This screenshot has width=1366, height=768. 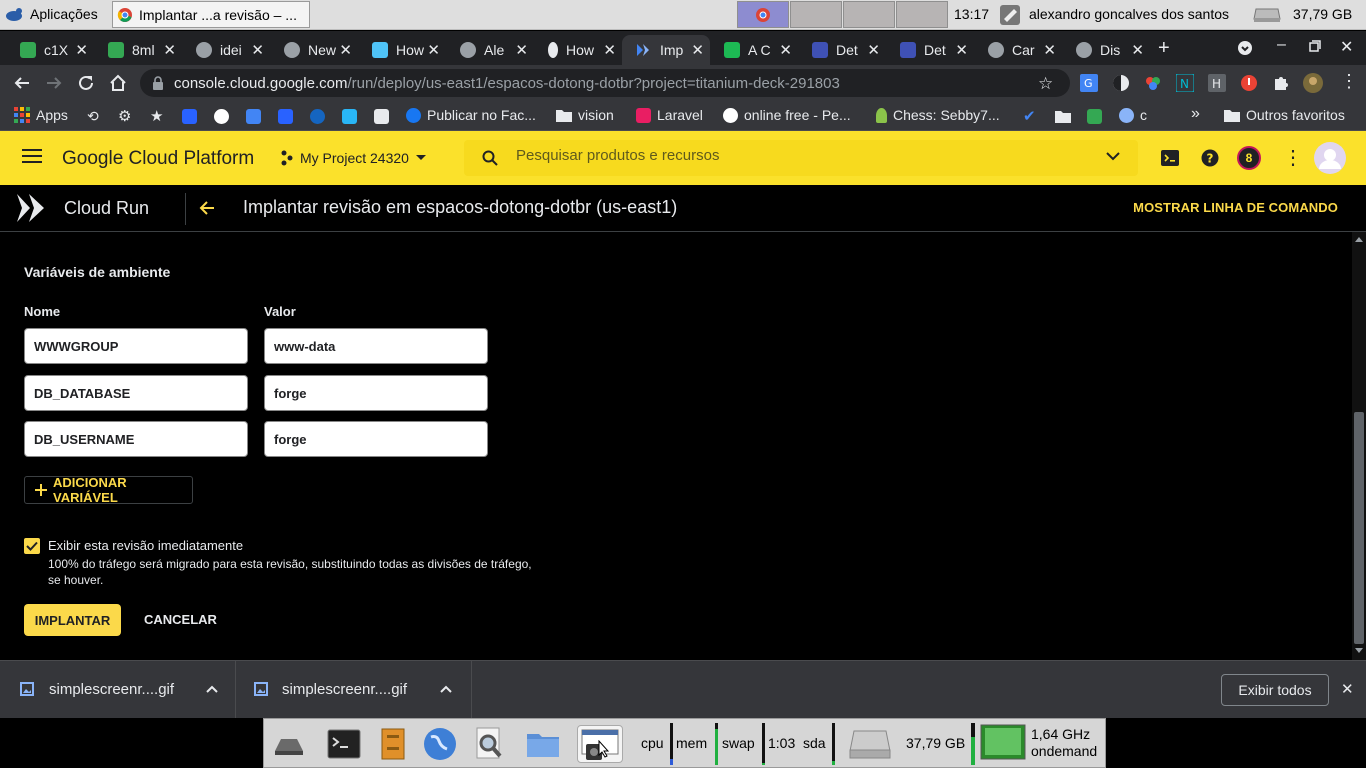 What do you see at coordinates (138, 50) in the screenshot?
I see `tab-1: 8ml ✕` at bounding box center [138, 50].